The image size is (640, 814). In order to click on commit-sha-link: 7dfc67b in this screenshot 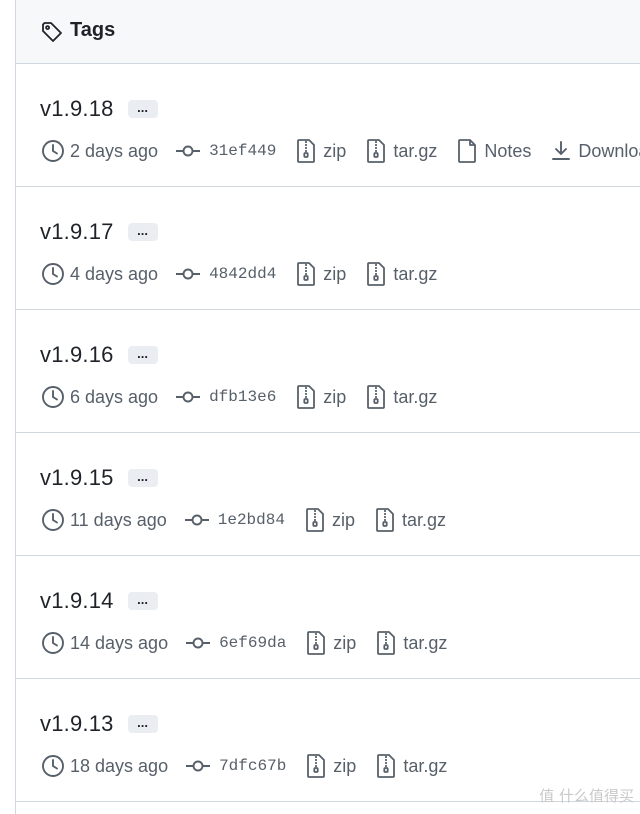, I will do `click(252, 766)`.